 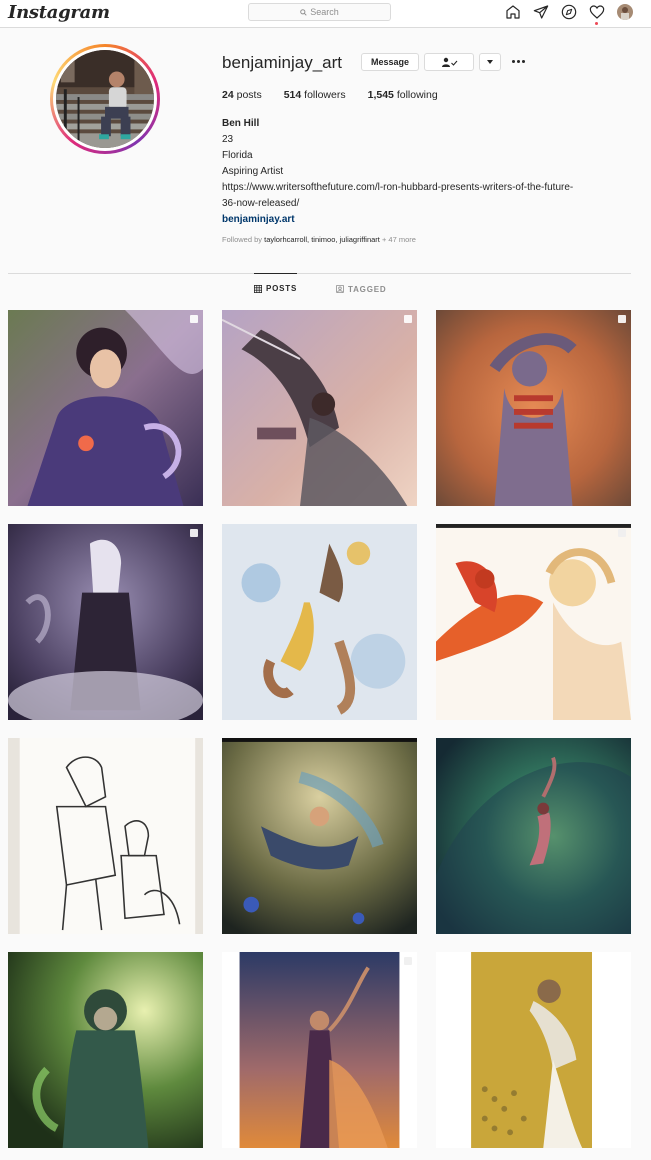 I want to click on posts-stat: 24 posts, so click(x=242, y=95).